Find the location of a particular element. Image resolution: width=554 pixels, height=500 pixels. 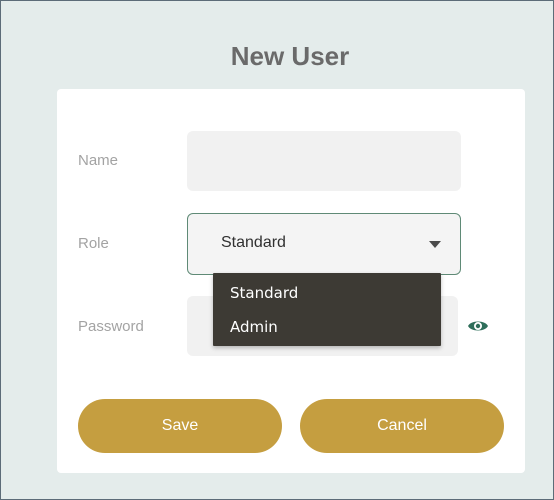

role-label: Role is located at coordinates (93, 243).